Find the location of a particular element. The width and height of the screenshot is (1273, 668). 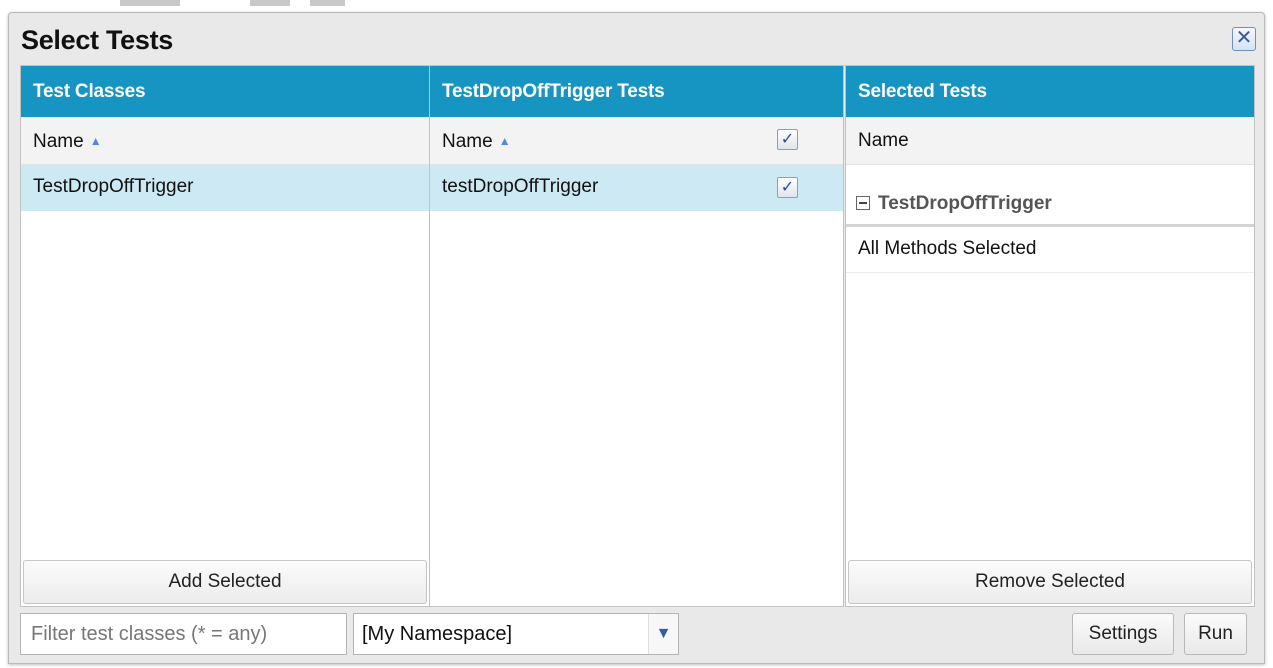

test-method-row: testDropOffTrigger ✓ is located at coordinates (636, 188).